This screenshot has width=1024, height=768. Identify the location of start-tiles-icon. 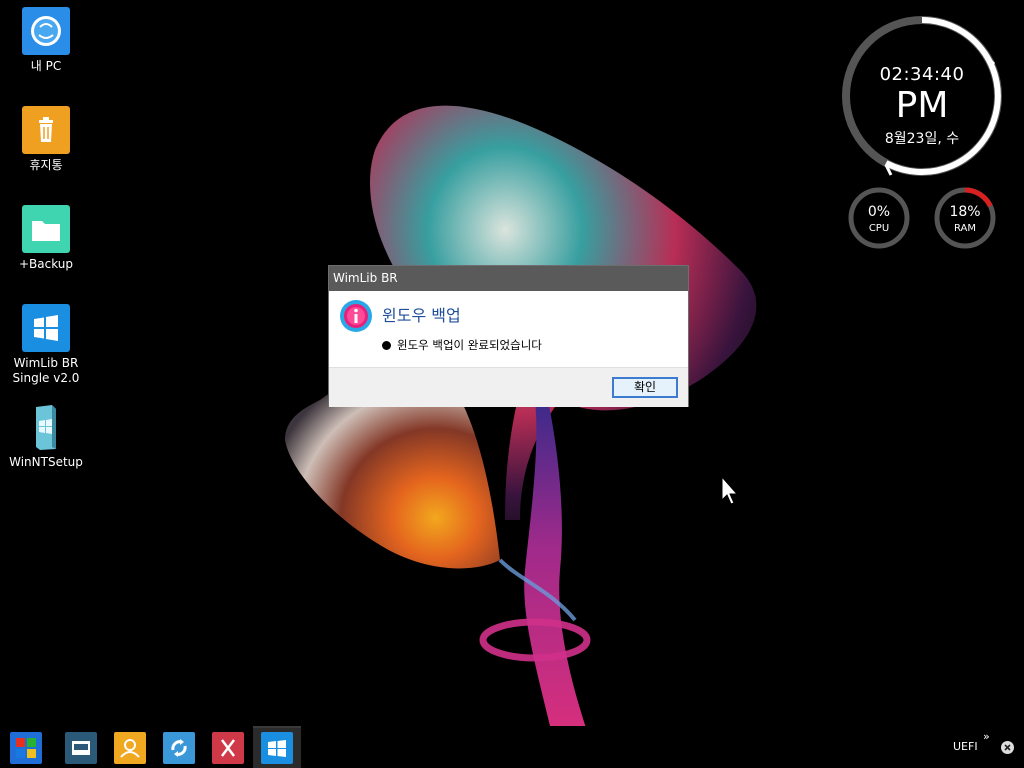
(26, 748).